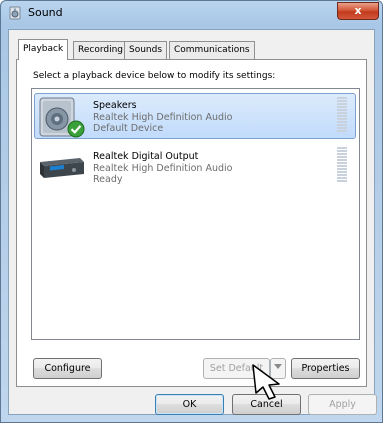 Image resolution: width=383 pixels, height=423 pixels. I want to click on digital-output-icon, so click(62, 168).